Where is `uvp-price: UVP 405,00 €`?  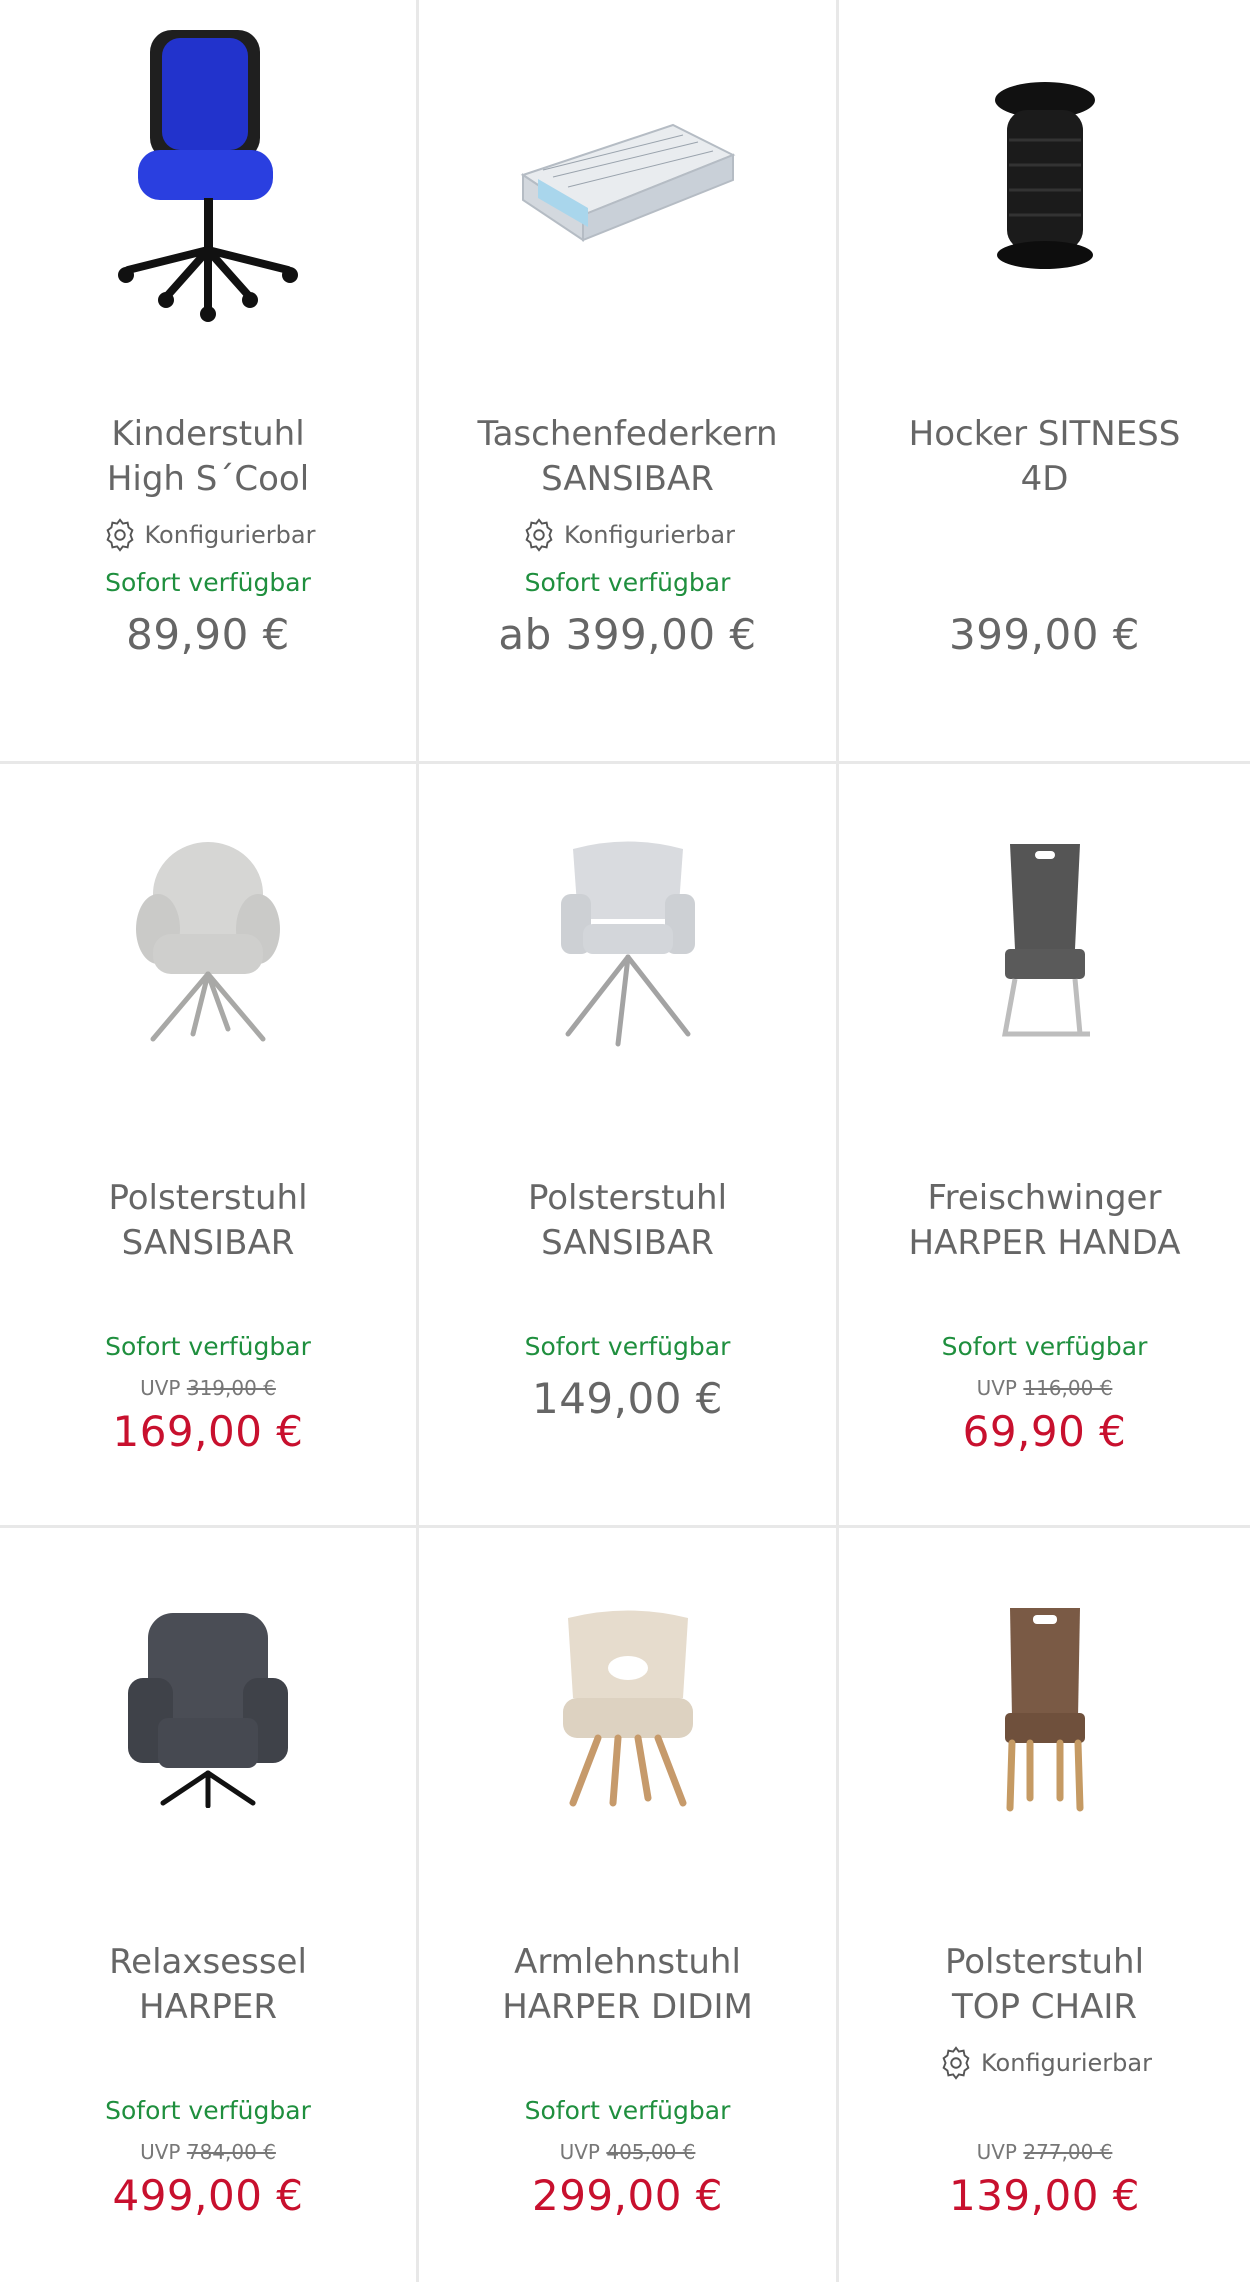 uvp-price: UVP 405,00 € is located at coordinates (627, 2152).